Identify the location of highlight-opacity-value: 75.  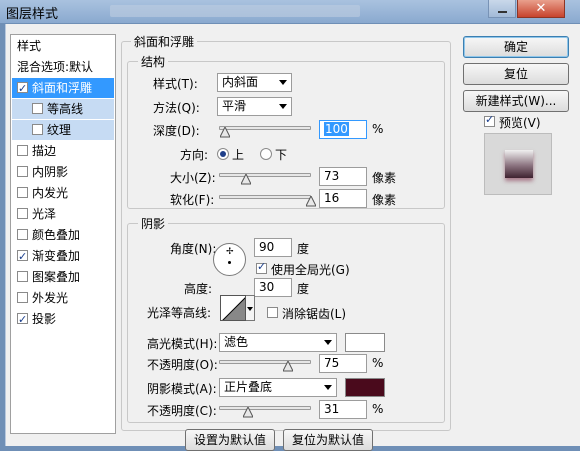
(332, 363).